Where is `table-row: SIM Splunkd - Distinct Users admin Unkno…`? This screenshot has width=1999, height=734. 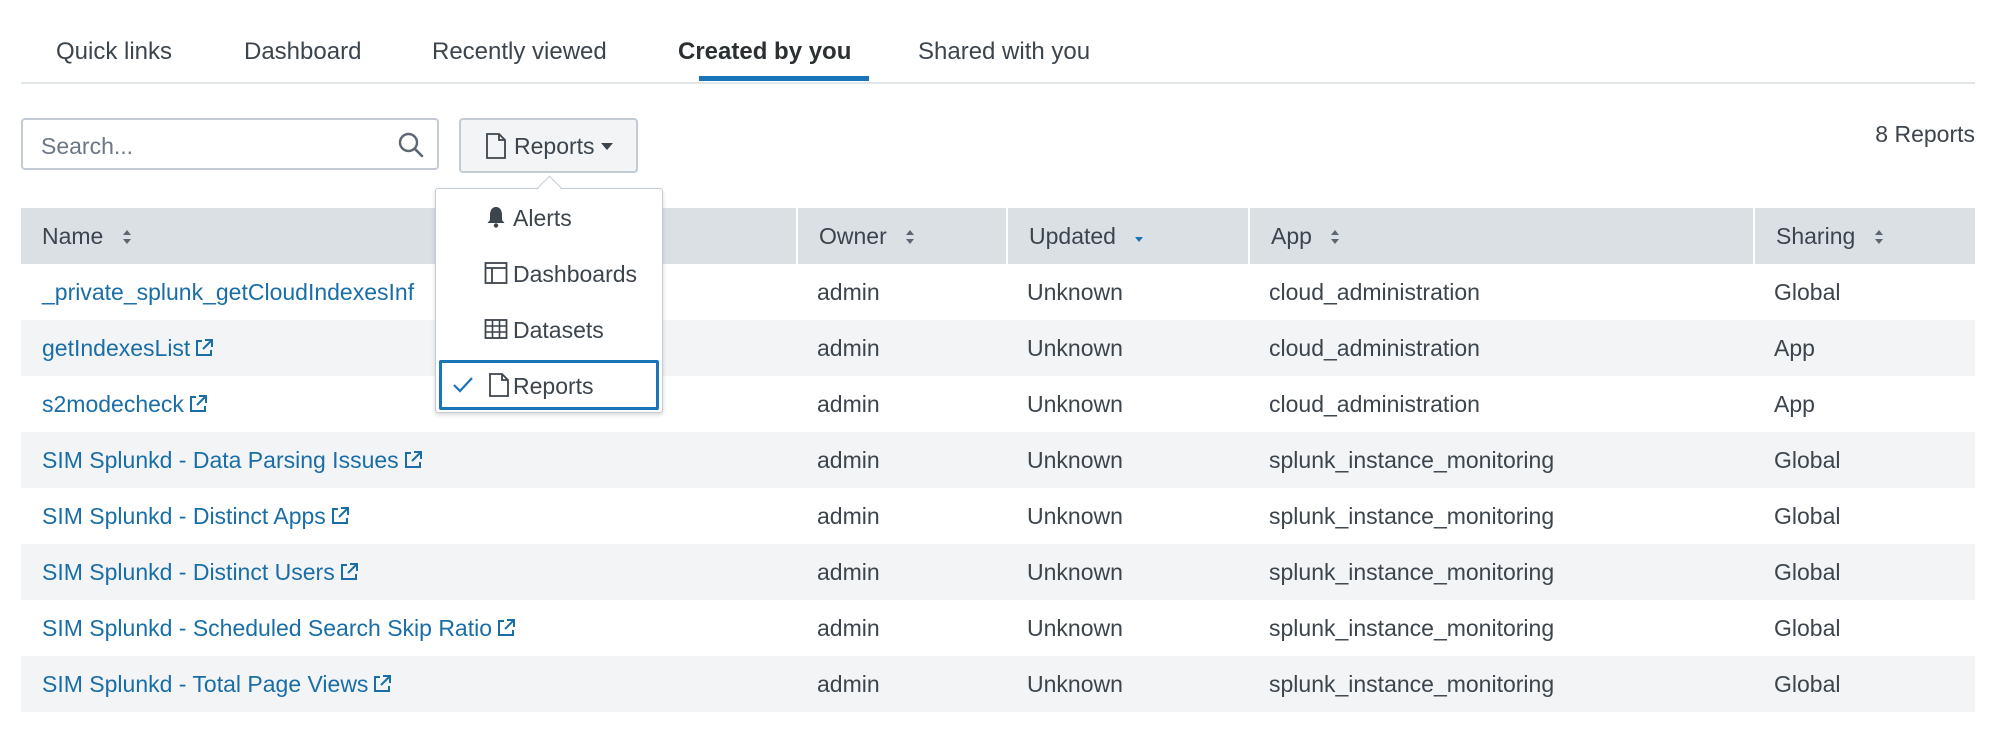
table-row: SIM Splunkd - Distinct Users admin Unkno… is located at coordinates (998, 572).